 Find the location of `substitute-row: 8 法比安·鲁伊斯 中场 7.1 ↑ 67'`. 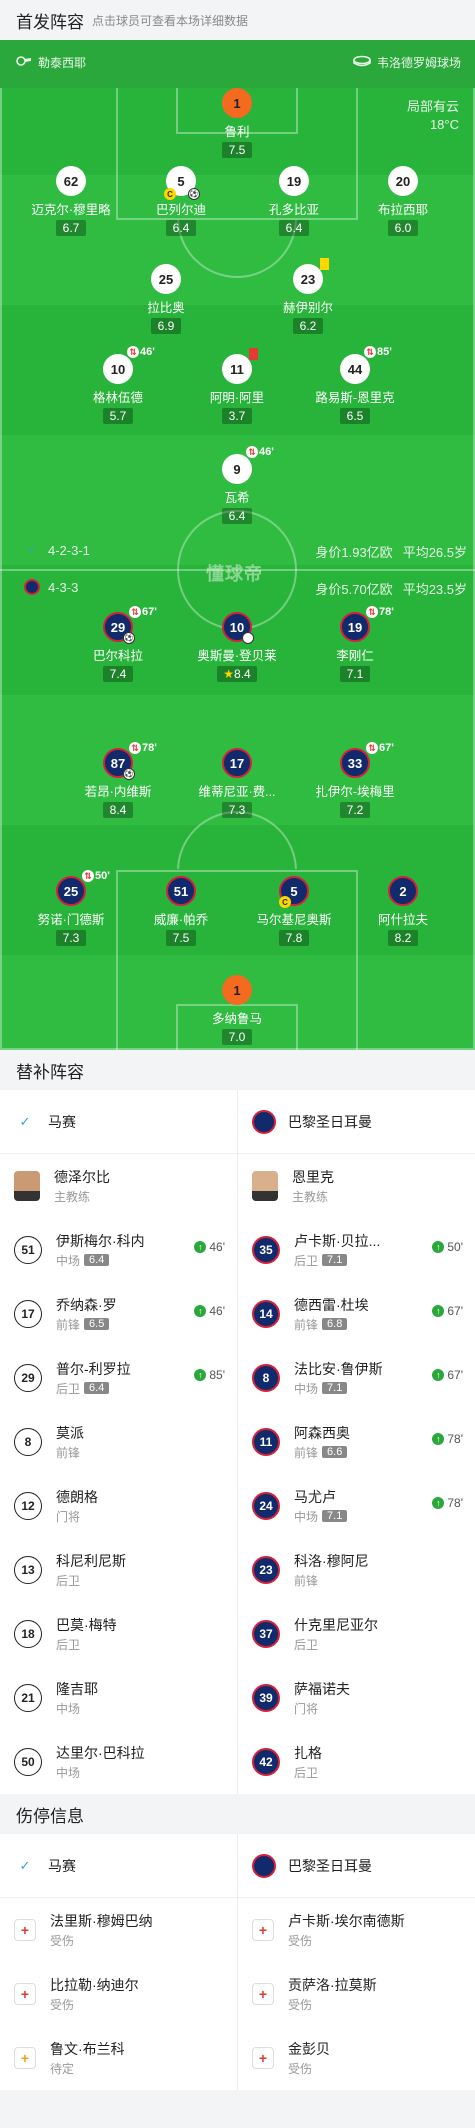

substitute-row: 8 法比安·鲁伊斯 中场 7.1 ↑ 67' is located at coordinates (356, 1378).